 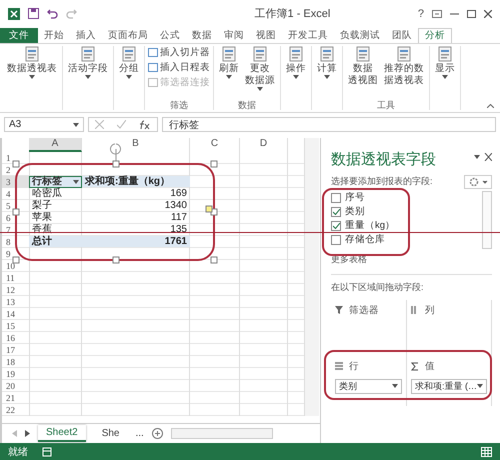 What do you see at coordinates (15, 182) in the screenshot?
I see `row-header: 3` at bounding box center [15, 182].